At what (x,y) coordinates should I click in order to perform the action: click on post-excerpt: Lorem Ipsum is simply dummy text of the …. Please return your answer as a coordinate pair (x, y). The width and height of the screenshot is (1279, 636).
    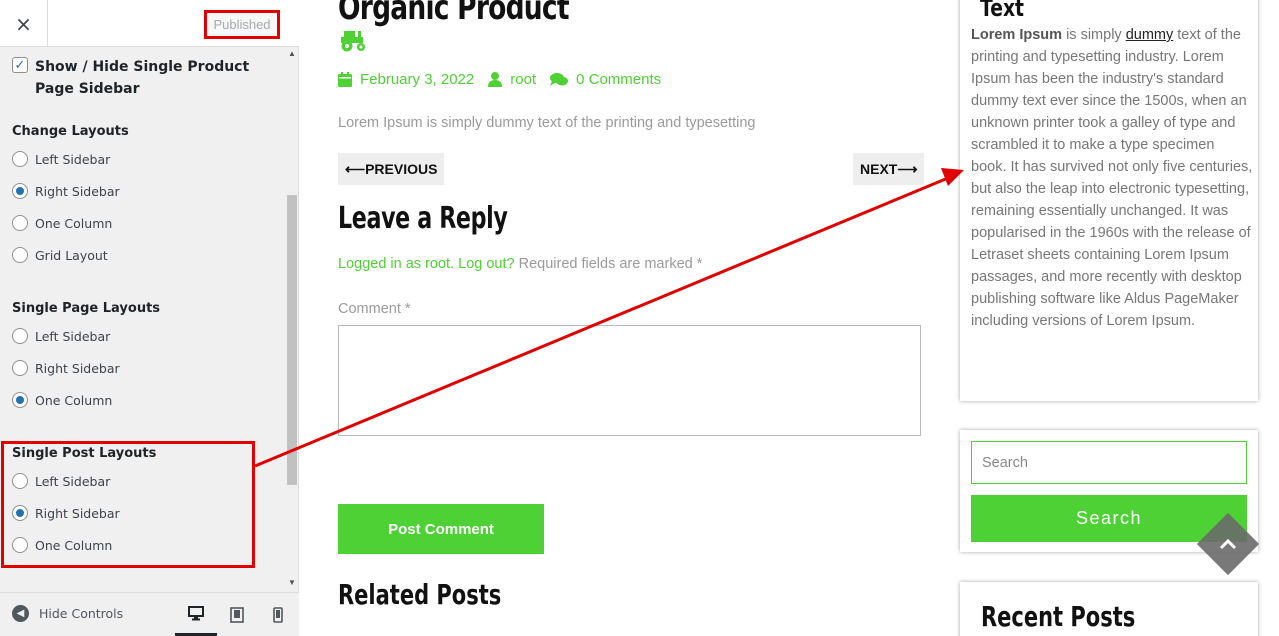
    Looking at the image, I should click on (547, 123).